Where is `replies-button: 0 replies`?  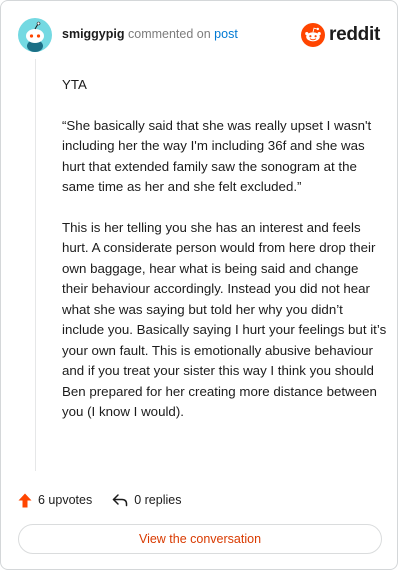
replies-button: 0 replies is located at coordinates (146, 500).